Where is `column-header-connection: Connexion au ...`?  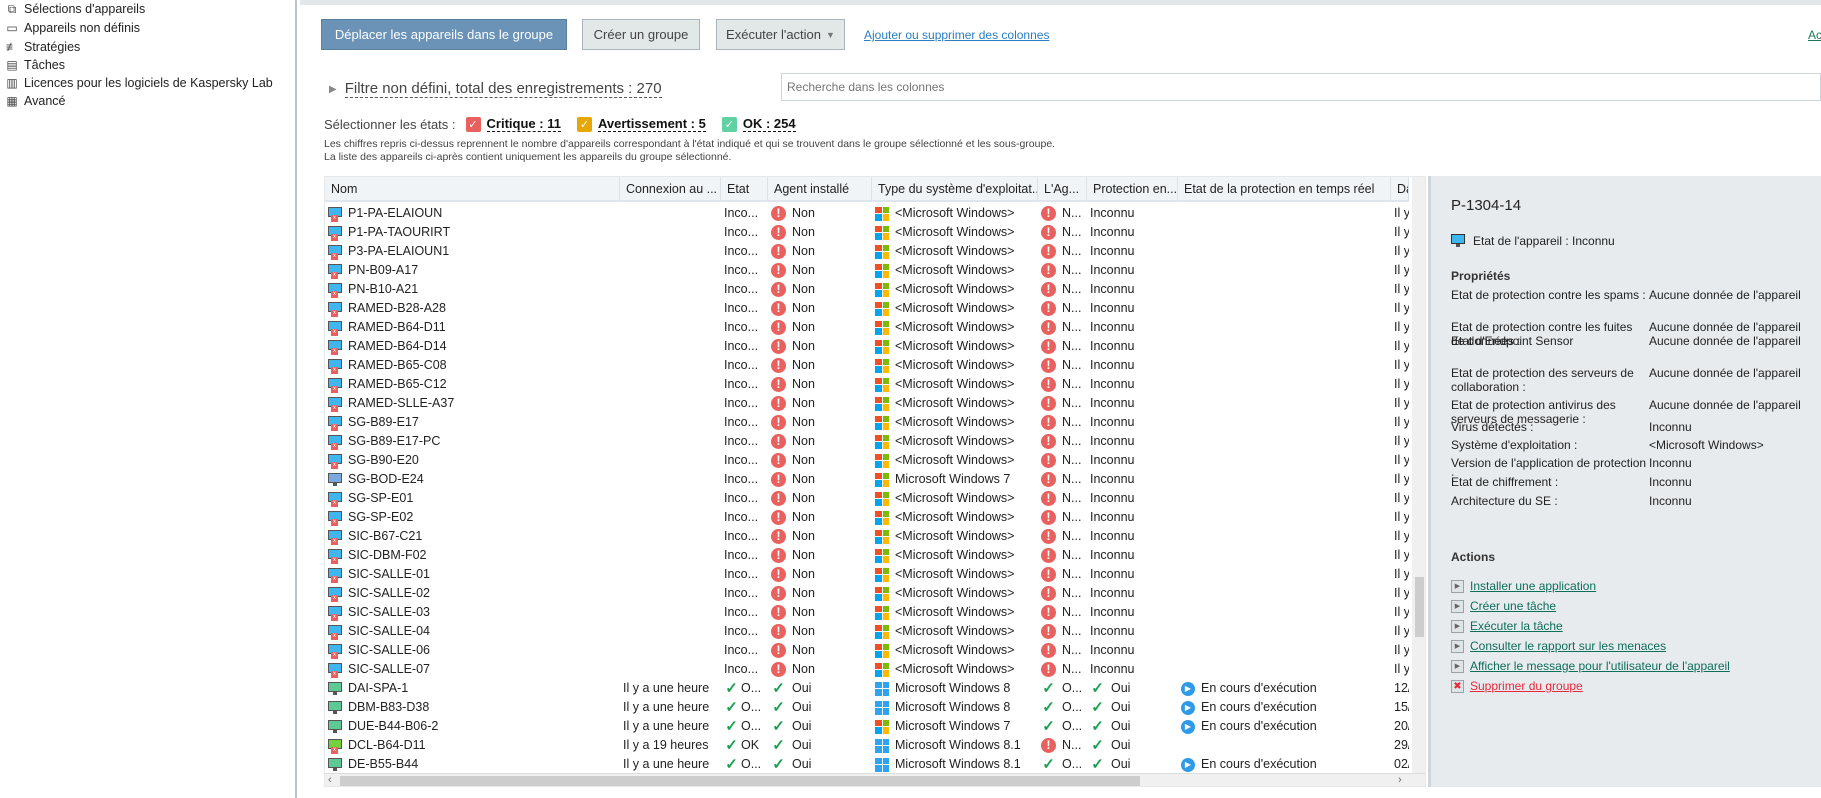
column-header-connection: Connexion au ... is located at coordinates (670, 189).